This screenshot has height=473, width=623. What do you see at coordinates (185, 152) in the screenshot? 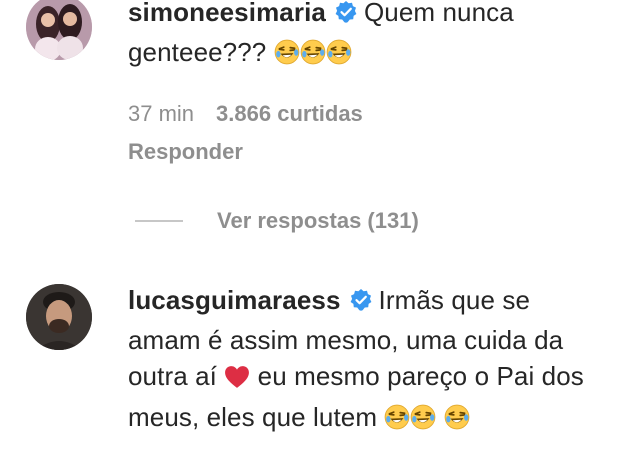
I see `reply-button: Responder` at bounding box center [185, 152].